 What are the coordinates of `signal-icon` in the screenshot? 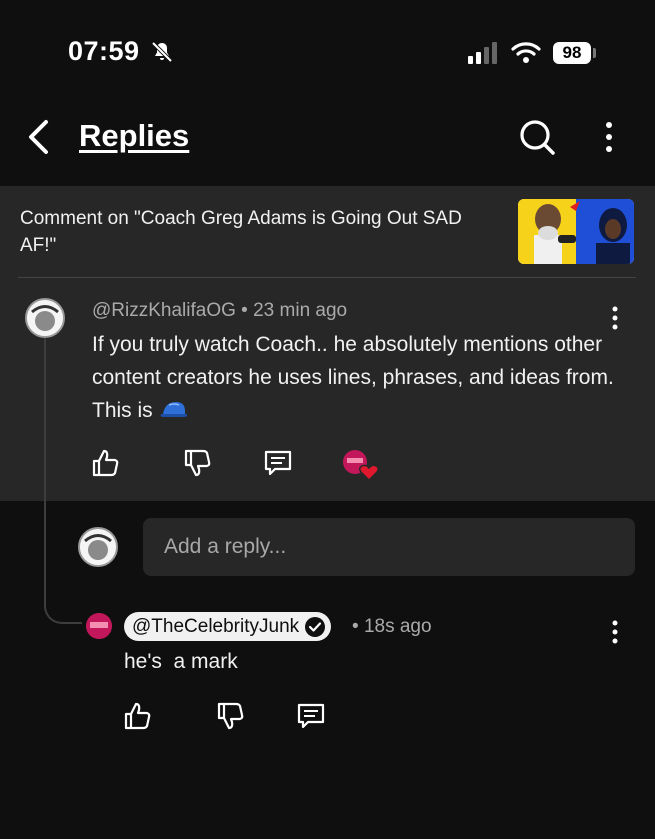 It's located at (482, 53).